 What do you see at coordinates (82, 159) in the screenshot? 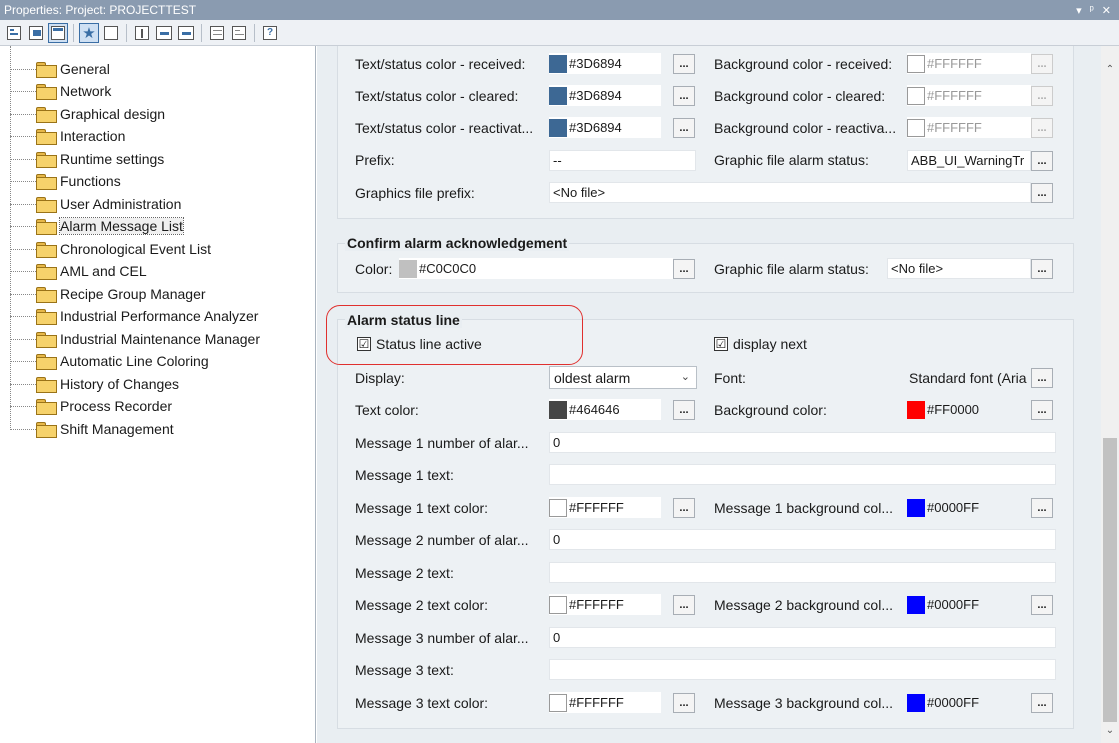
I see `tree-item-runtime-settings: Runtime settings` at bounding box center [82, 159].